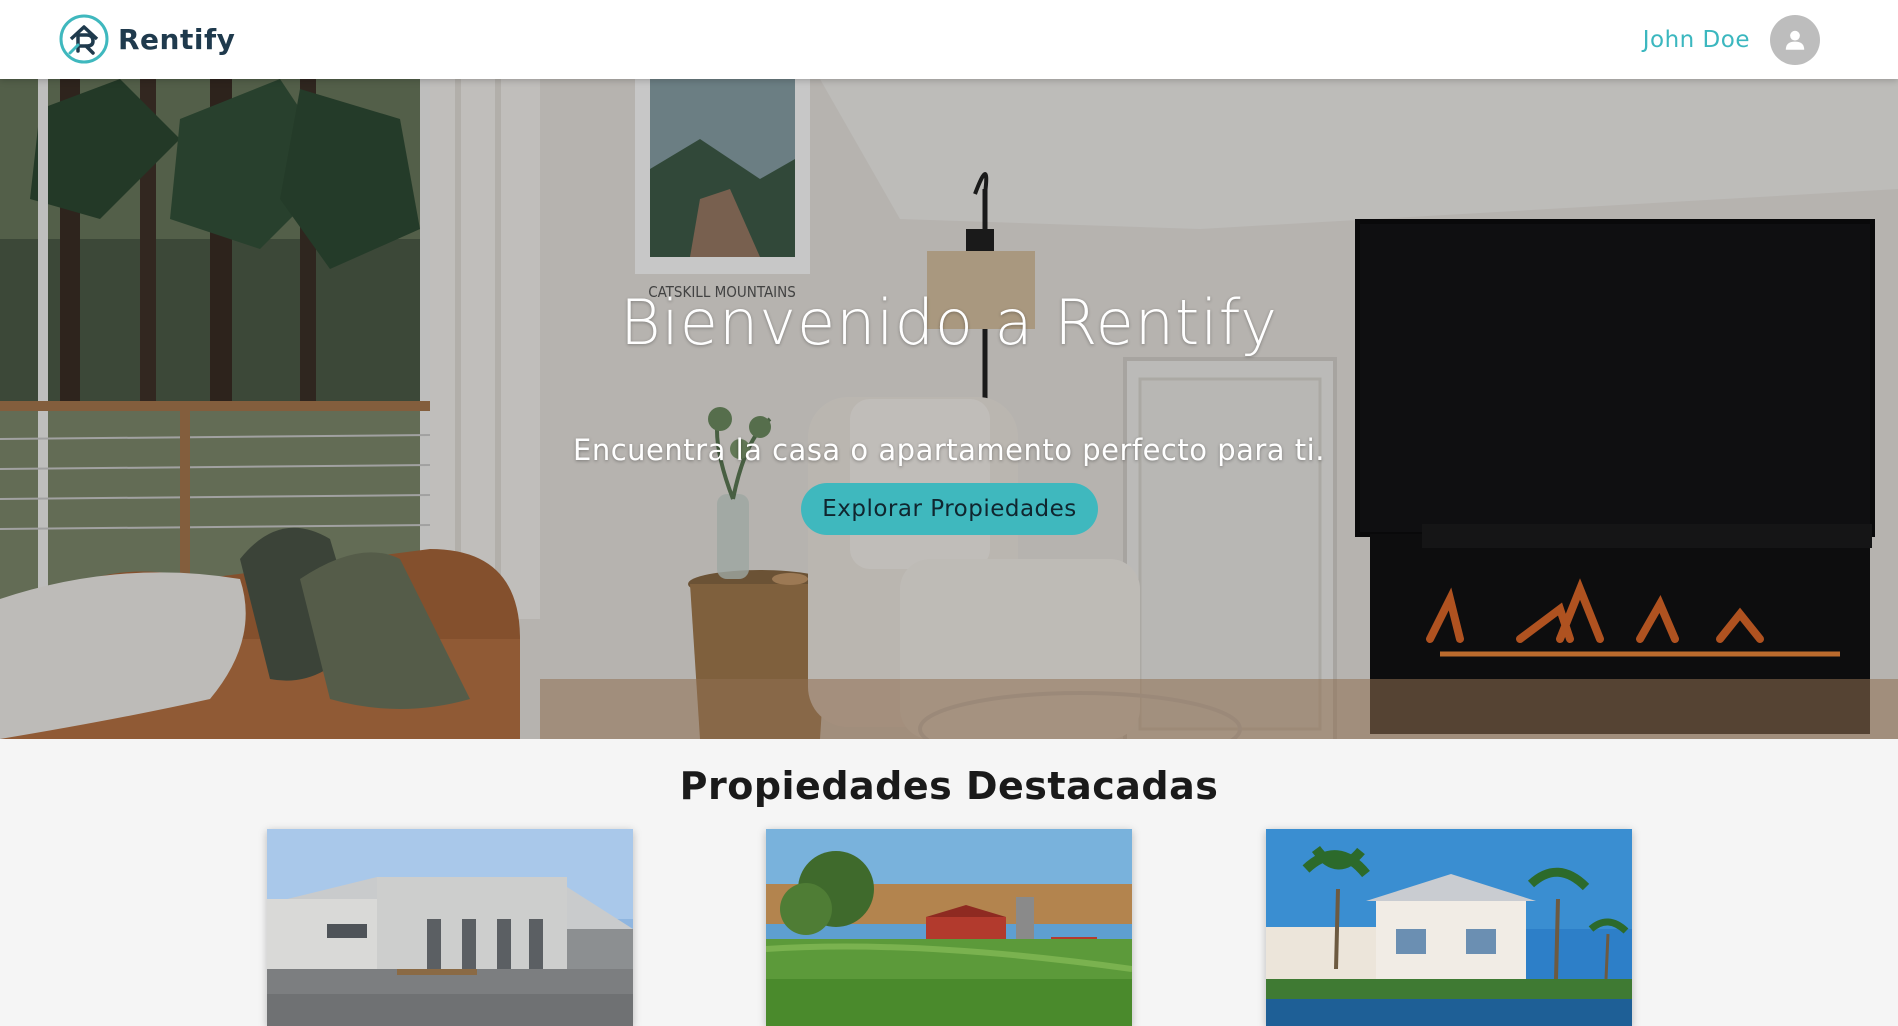  I want to click on hero-title: Bienvenido a Rentify, so click(948, 322).